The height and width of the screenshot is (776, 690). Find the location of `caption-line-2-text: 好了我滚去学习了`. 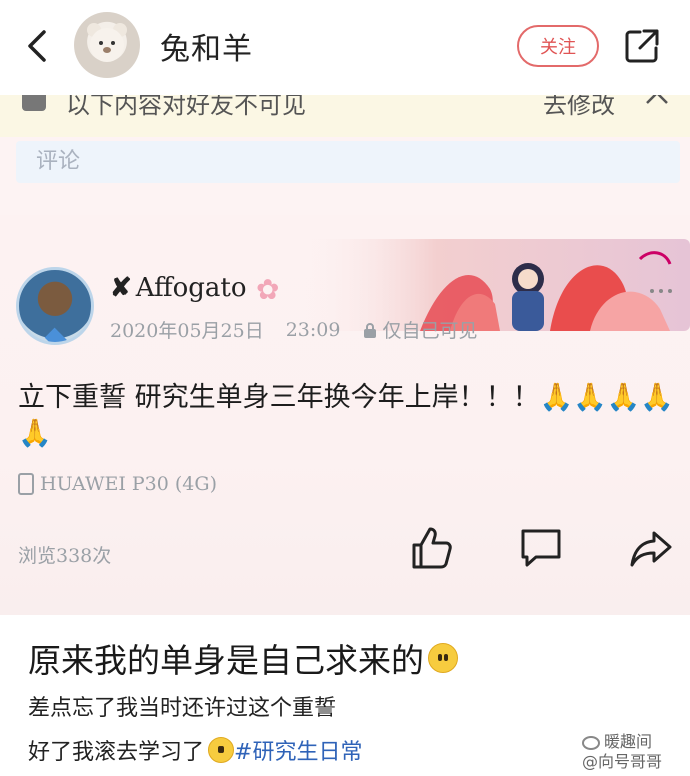

caption-line-2-text: 好了我滚去学习了 is located at coordinates (116, 752).